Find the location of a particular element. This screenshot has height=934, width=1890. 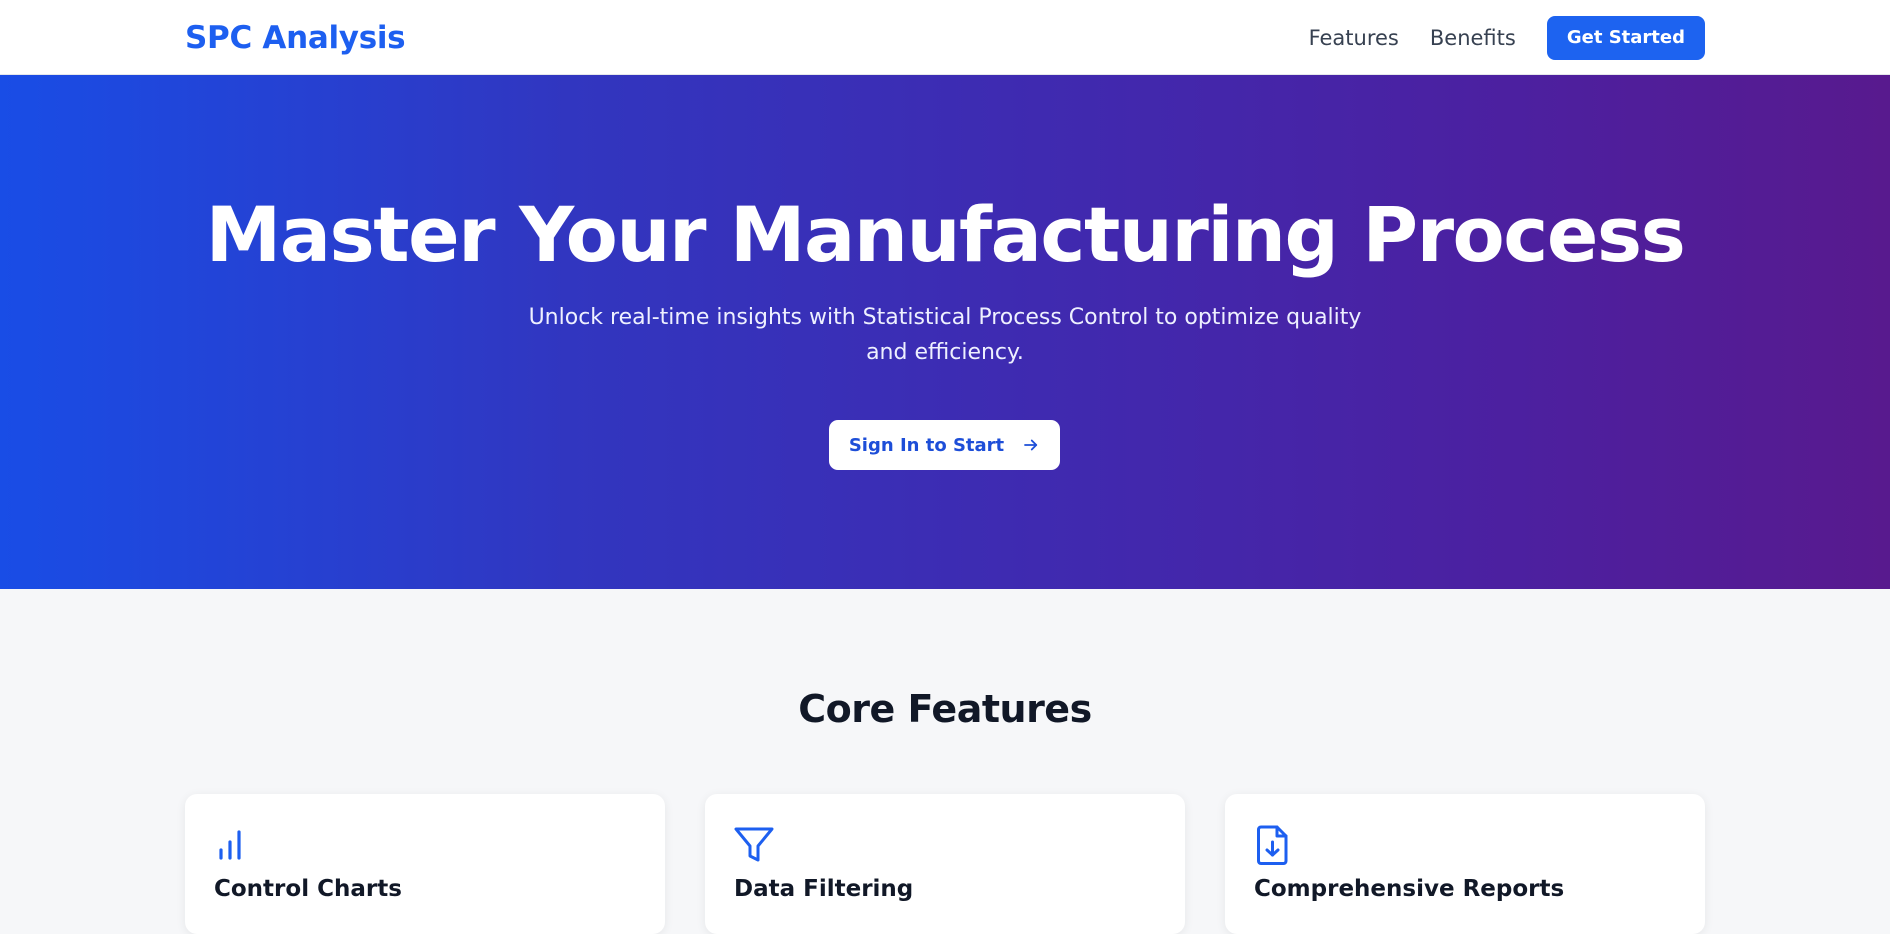

feature-card-data-filtering: Data Filtering is located at coordinates (945, 864).